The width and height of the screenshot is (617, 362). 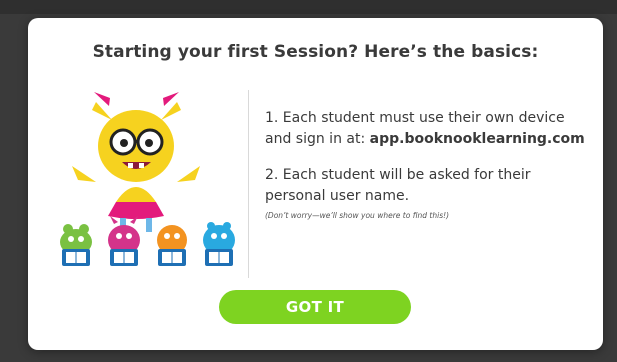 I want to click on backdrop-overlay, so click(x=308, y=7).